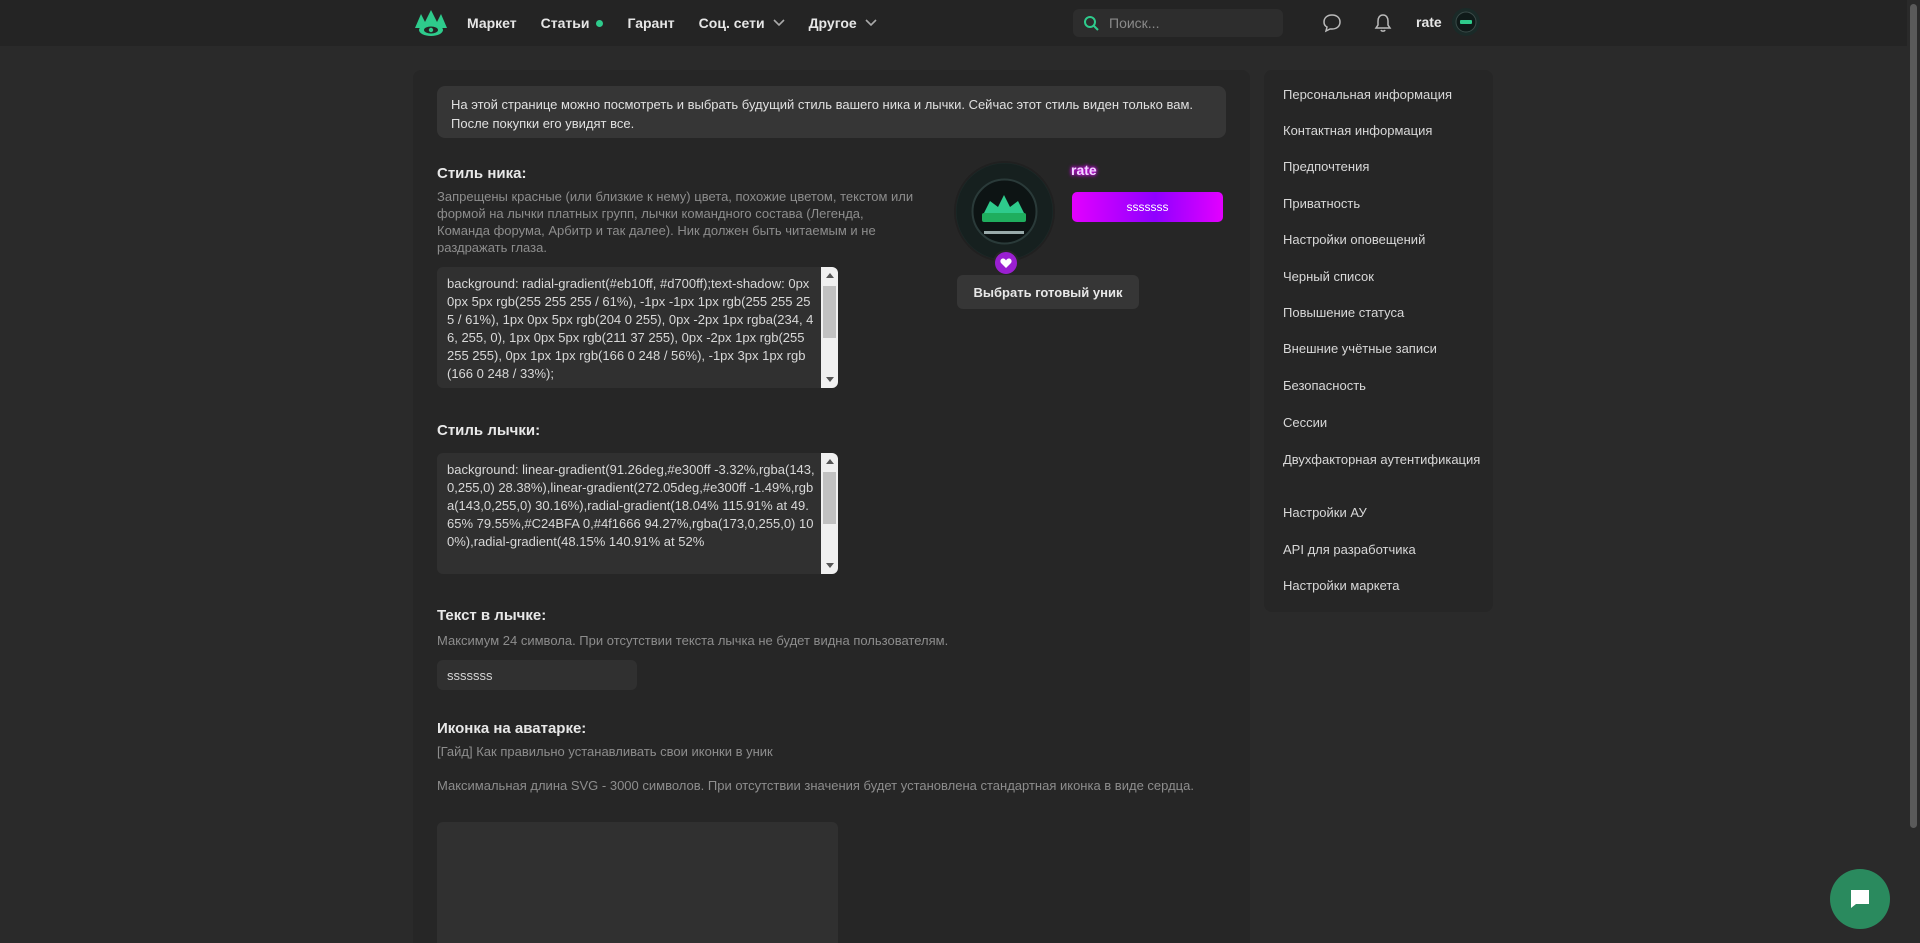 The height and width of the screenshot is (943, 1920). Describe the element at coordinates (1147, 207) in the screenshot. I see `badge-preview: sssssss` at that location.